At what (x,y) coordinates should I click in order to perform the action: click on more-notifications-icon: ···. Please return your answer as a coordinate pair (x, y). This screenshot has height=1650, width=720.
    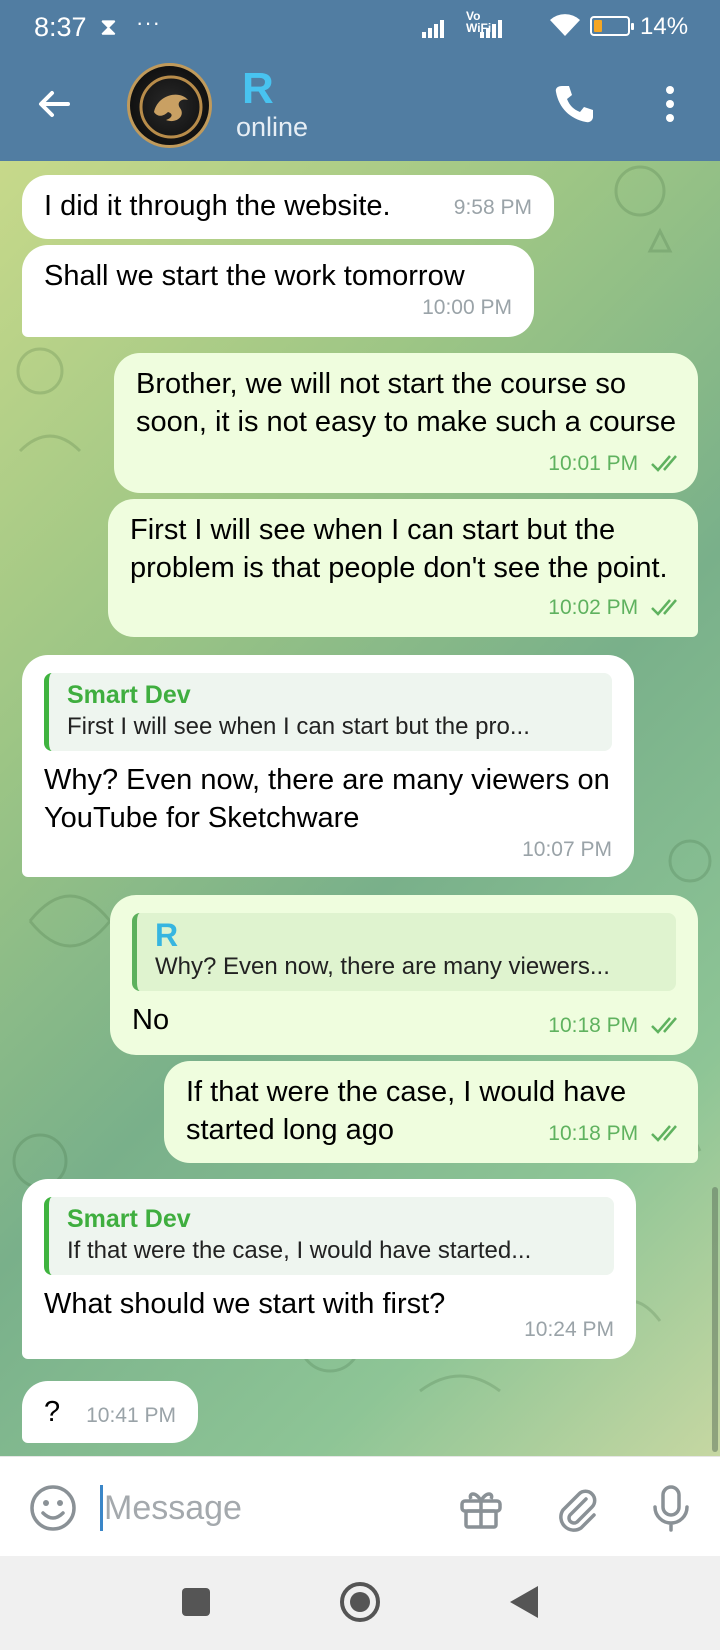
    Looking at the image, I should click on (148, 22).